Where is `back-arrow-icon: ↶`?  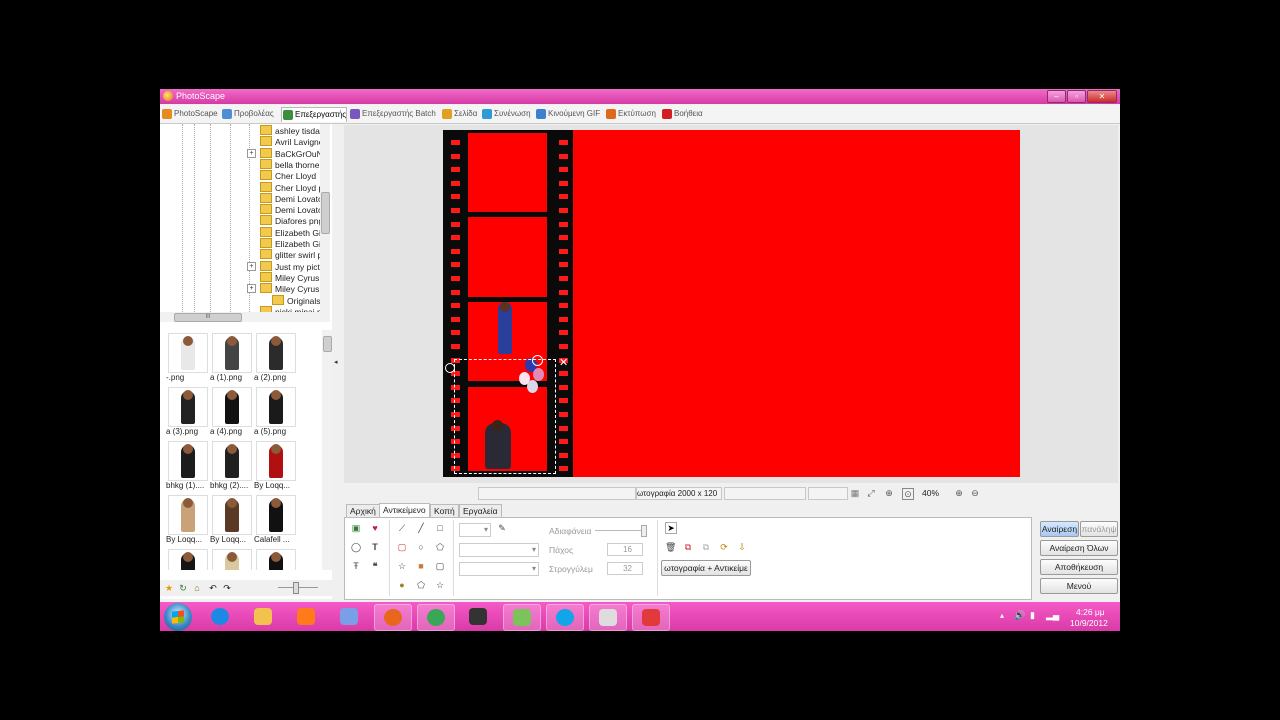
back-arrow-icon: ↶ is located at coordinates (213, 588).